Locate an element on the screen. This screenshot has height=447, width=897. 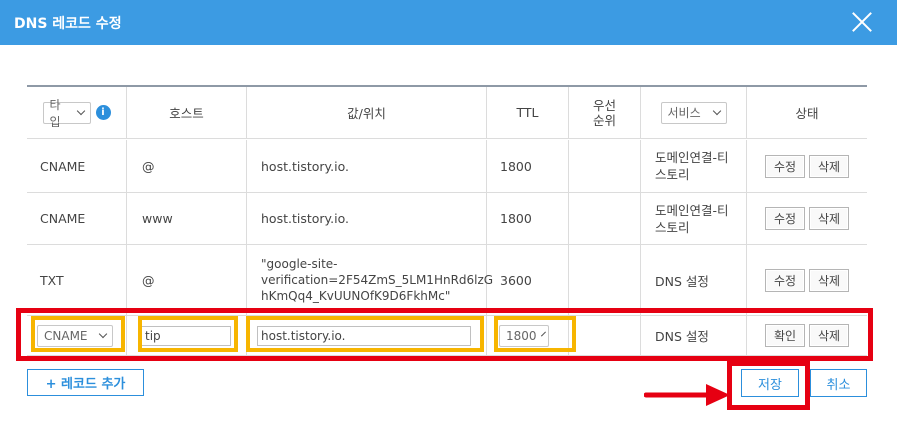
header-priority-line2: 순위 is located at coordinates (604, 120).